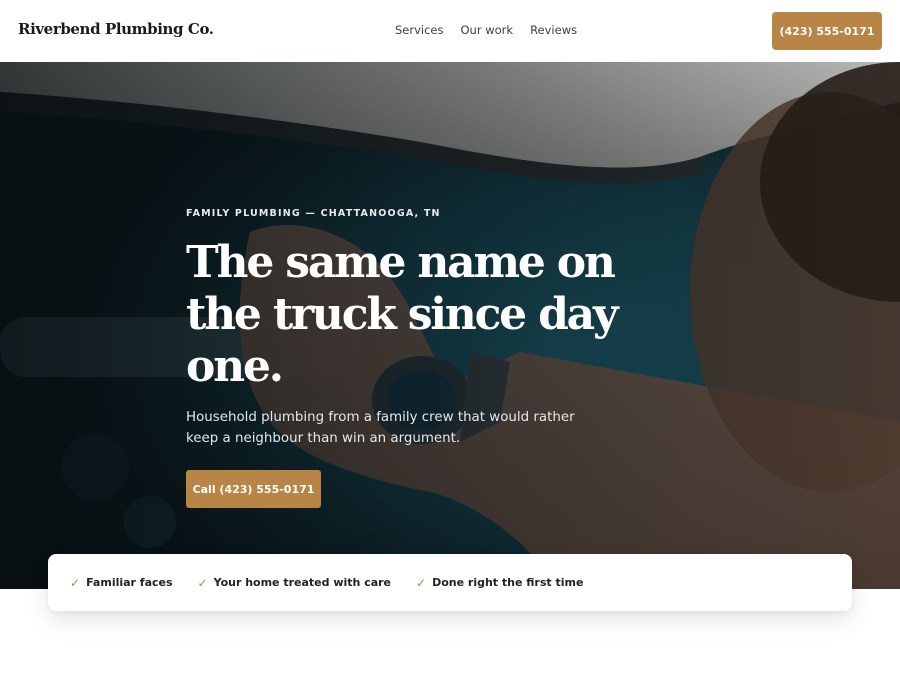 This screenshot has width=900, height=675. What do you see at coordinates (508, 582) in the screenshot?
I see `trust-item-label: Done right the first time` at bounding box center [508, 582].